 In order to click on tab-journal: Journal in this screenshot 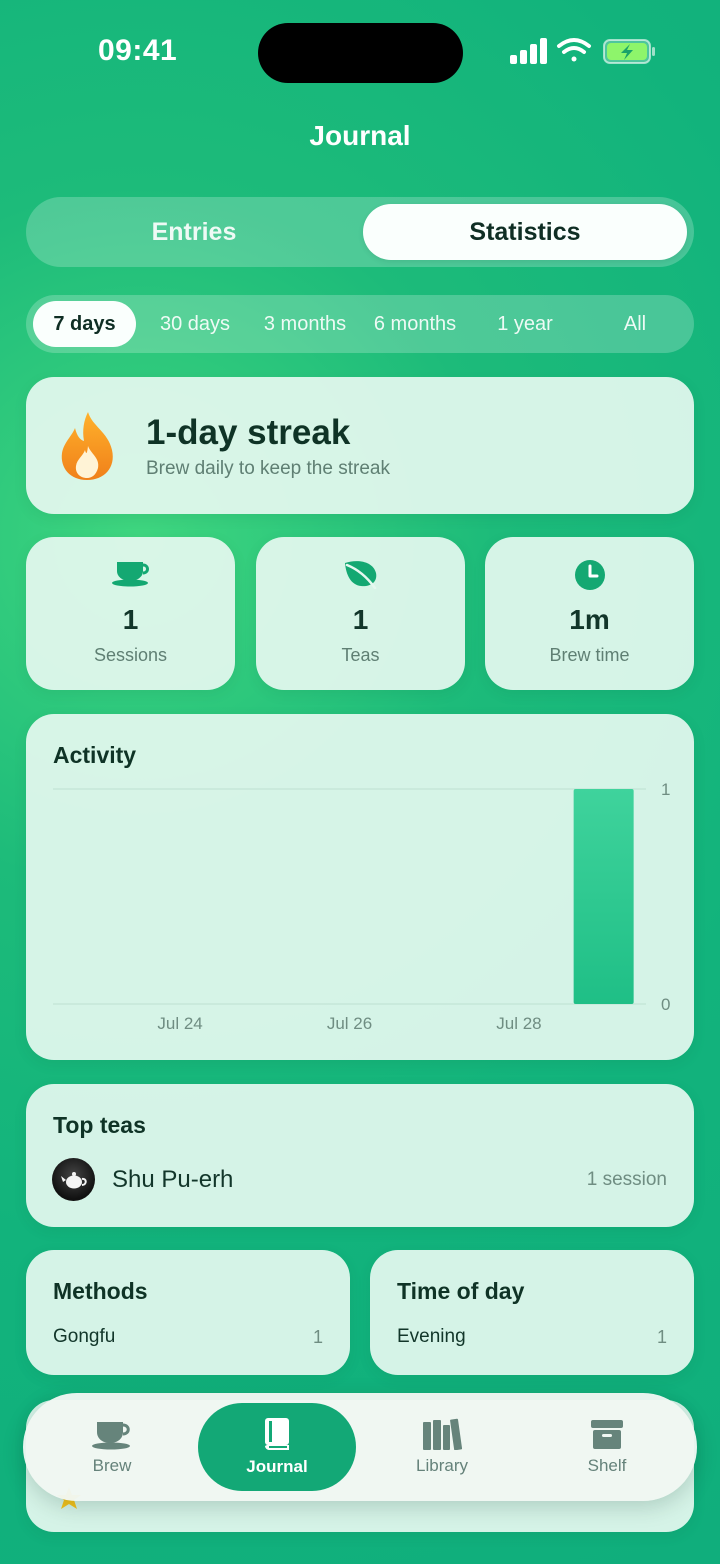, I will do `click(277, 1447)`.